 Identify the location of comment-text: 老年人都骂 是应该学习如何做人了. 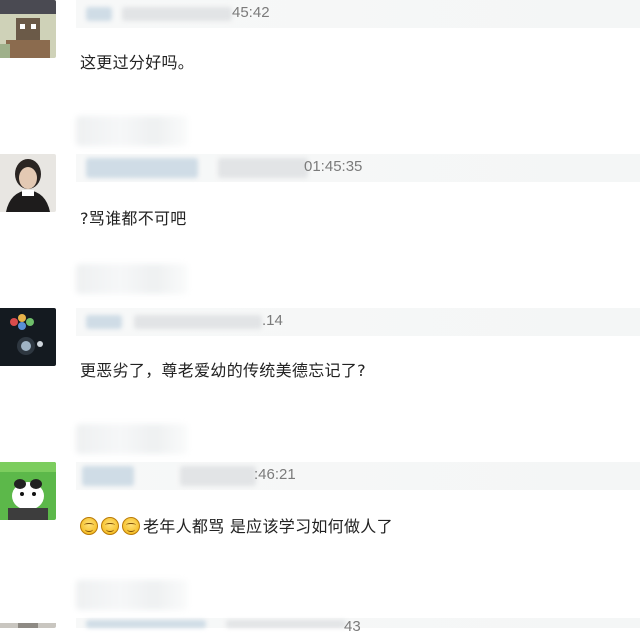
(236, 525).